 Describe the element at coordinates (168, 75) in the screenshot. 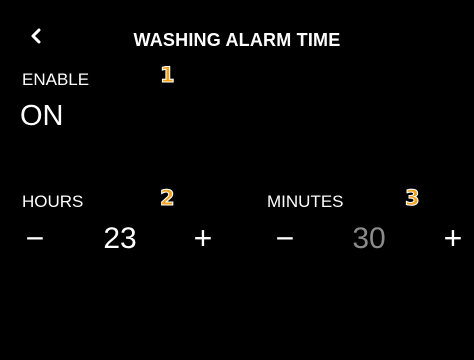

I see `callout-badge-1: 1` at that location.